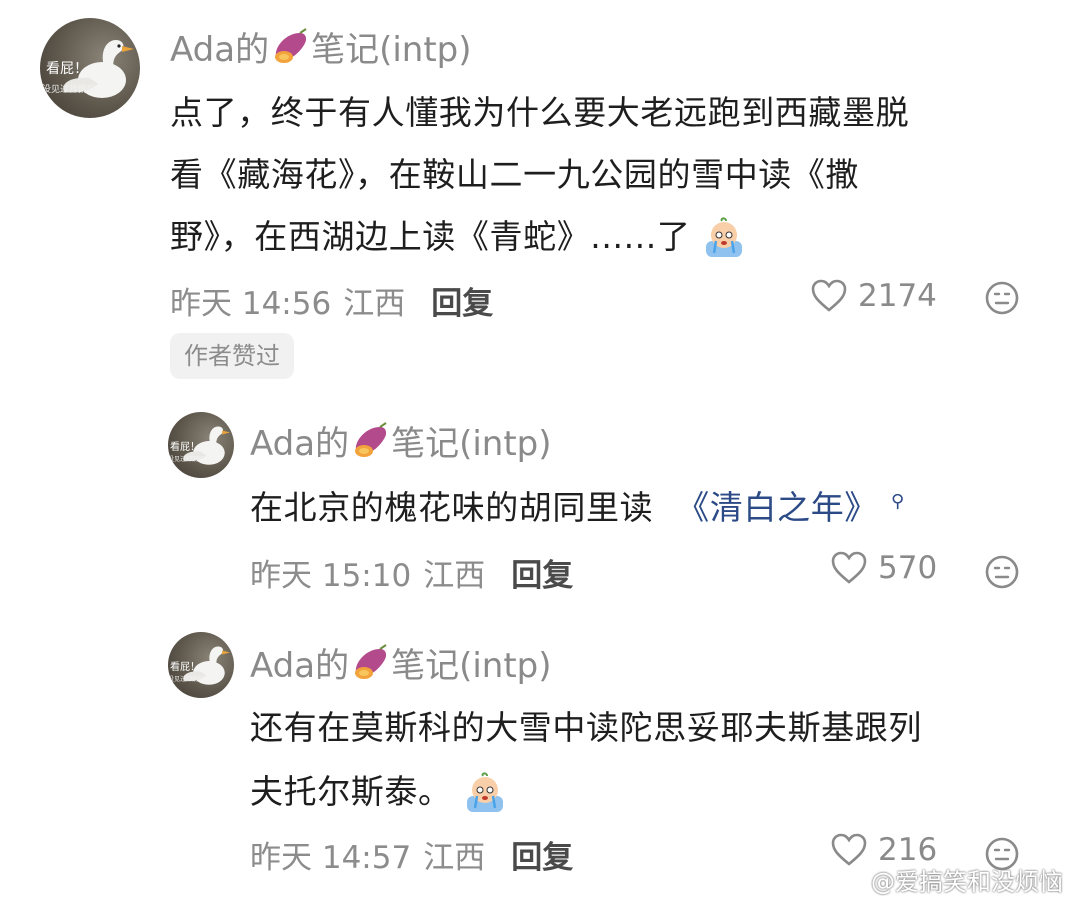 The height and width of the screenshot is (905, 1075). I want to click on comment-meta: 昨天 15:10 江西 回复, so click(411, 572).